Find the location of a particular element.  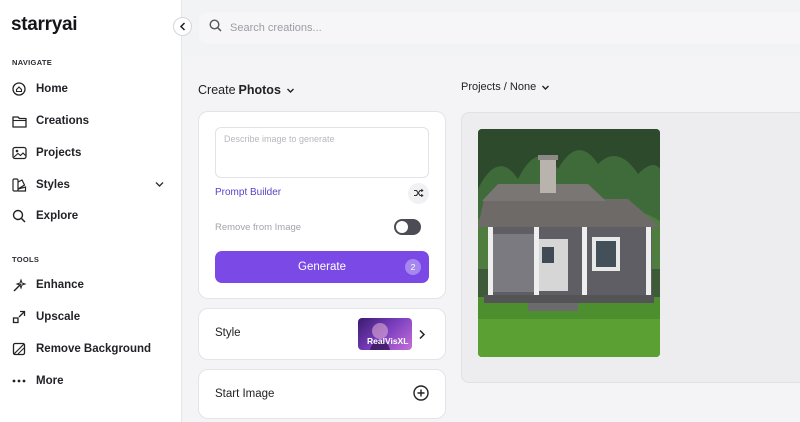

app-logo: starryai is located at coordinates (44, 25).